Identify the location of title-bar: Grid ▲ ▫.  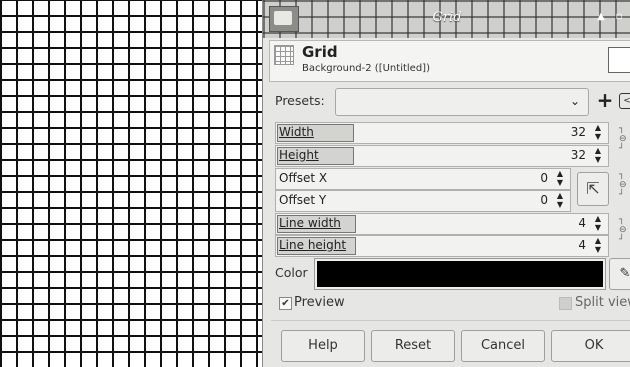
(446, 19).